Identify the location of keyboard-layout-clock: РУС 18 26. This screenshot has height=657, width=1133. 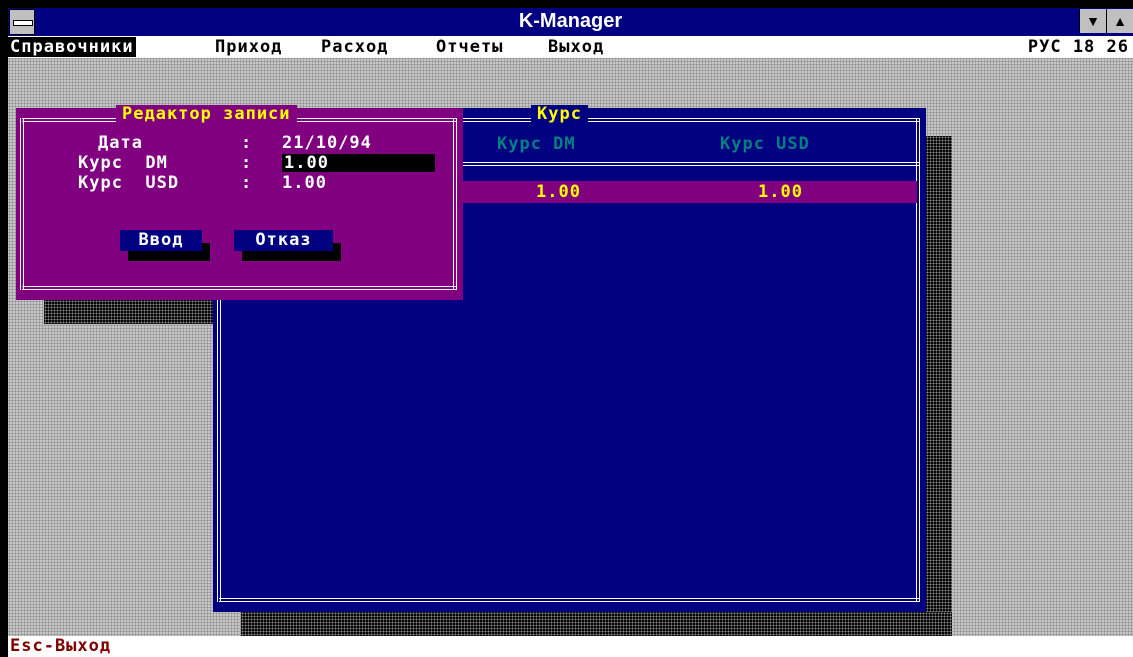
(1078, 47).